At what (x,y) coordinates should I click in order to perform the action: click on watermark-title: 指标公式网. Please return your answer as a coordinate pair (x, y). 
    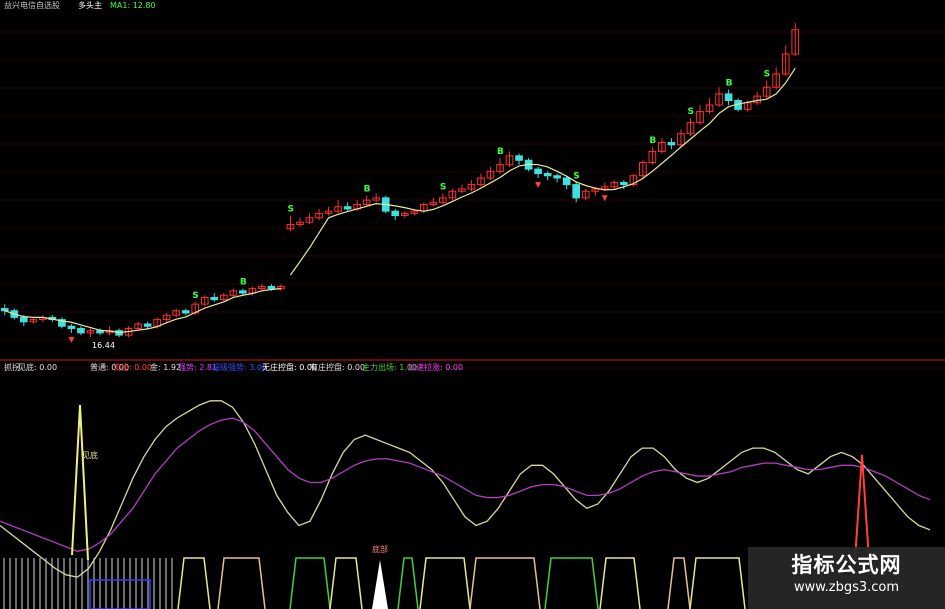
    Looking at the image, I should click on (846, 565).